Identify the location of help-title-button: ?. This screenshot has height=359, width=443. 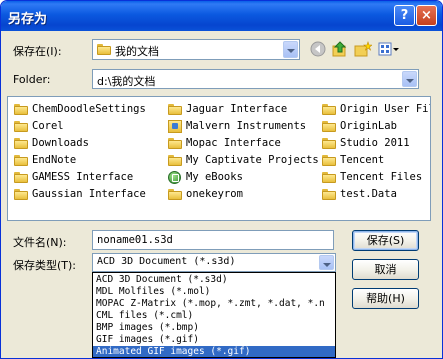
(404, 15).